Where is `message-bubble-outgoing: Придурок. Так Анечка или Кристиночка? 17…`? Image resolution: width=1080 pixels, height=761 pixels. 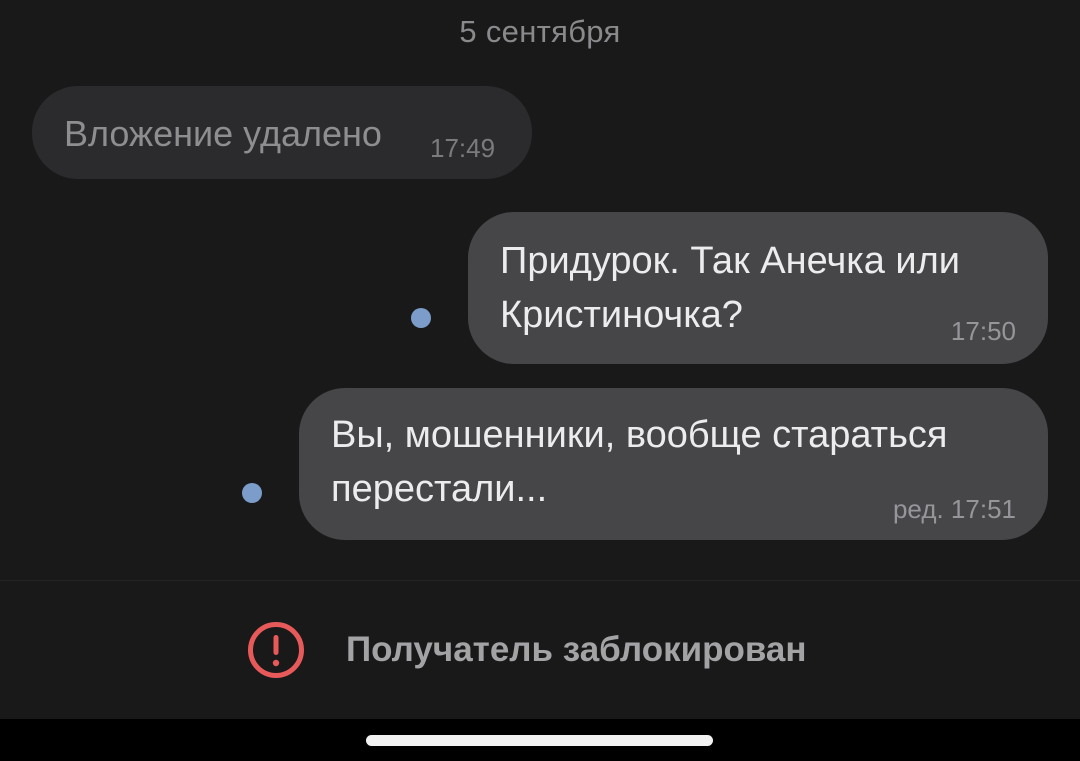 message-bubble-outgoing: Придурок. Так Анечка или Кристиночка? 17… is located at coordinates (758, 288).